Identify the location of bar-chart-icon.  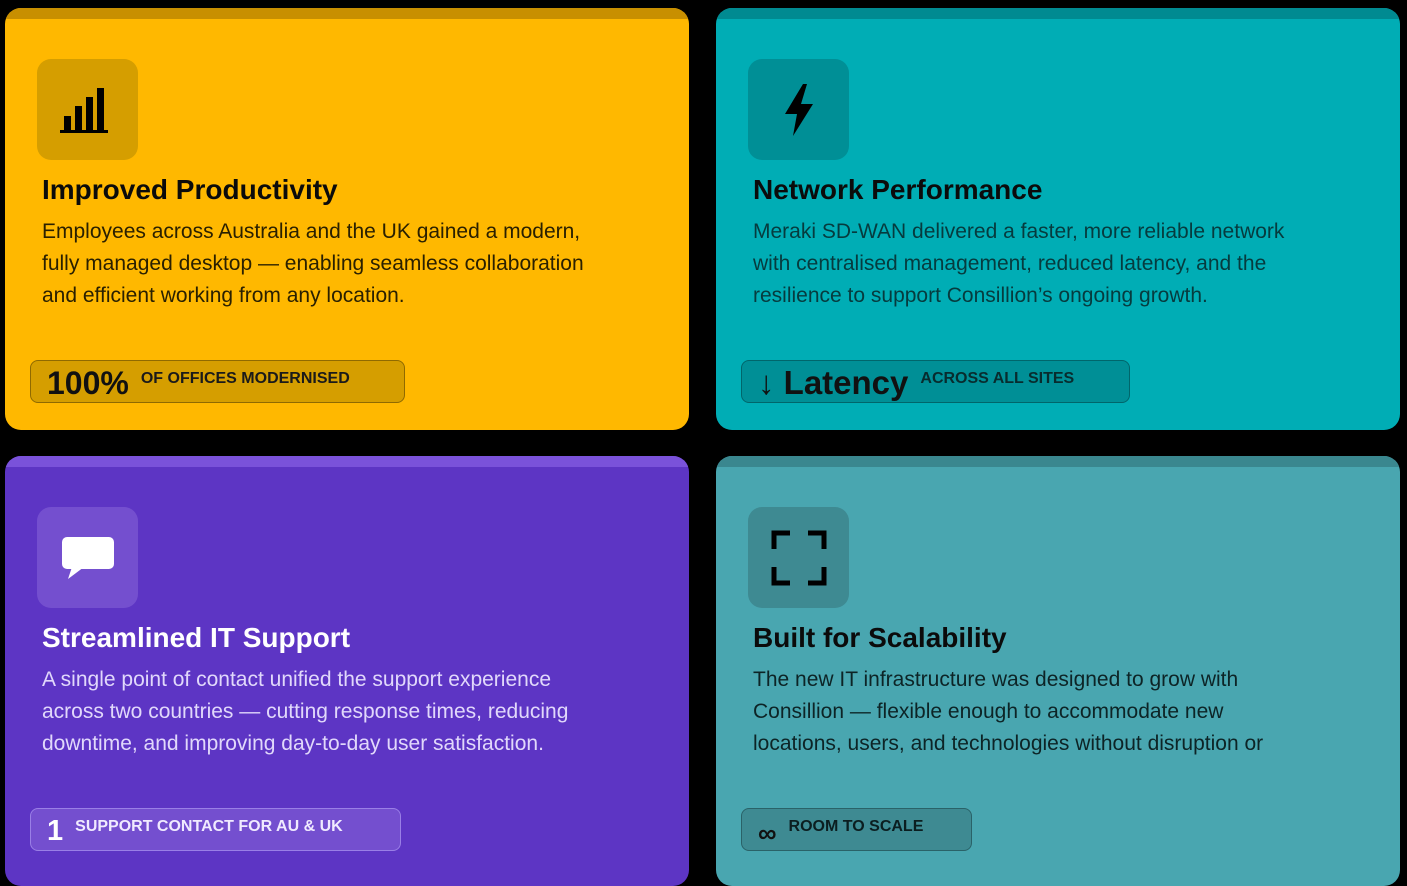
(83, 110).